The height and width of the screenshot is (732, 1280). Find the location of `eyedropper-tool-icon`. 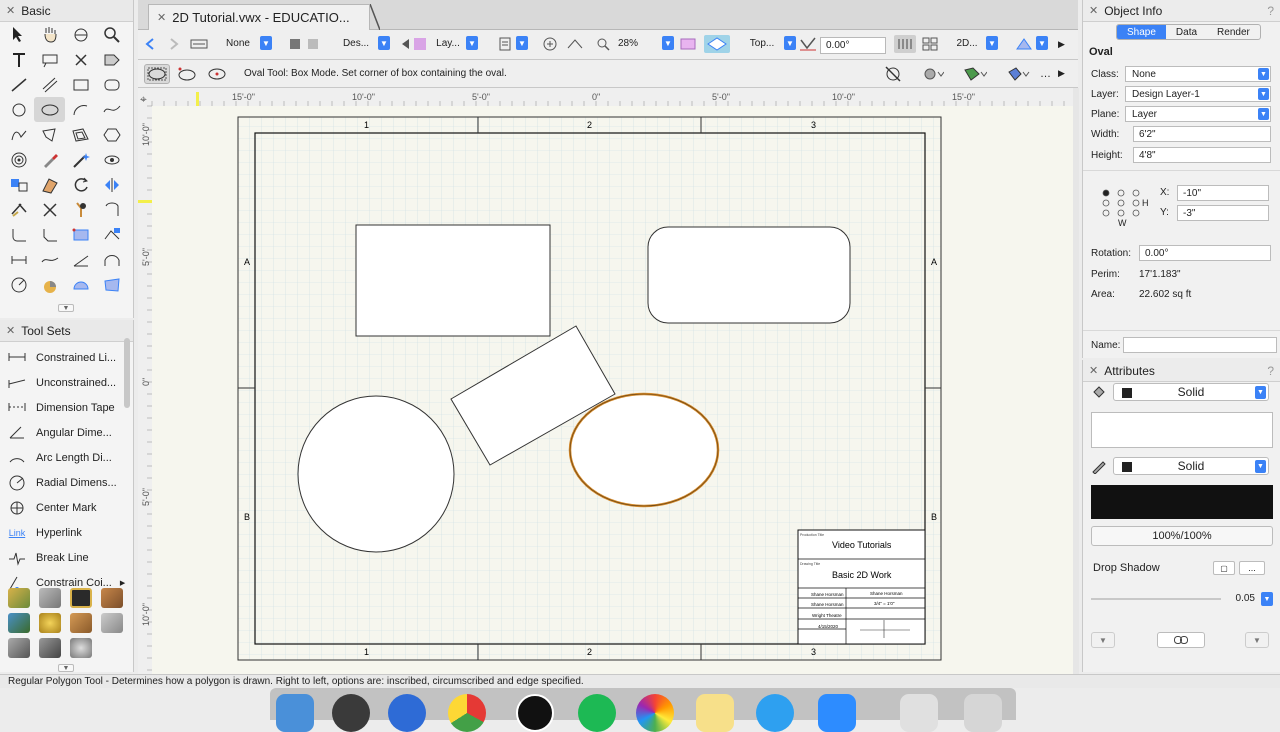

eyedropper-tool-icon is located at coordinates (49, 159).